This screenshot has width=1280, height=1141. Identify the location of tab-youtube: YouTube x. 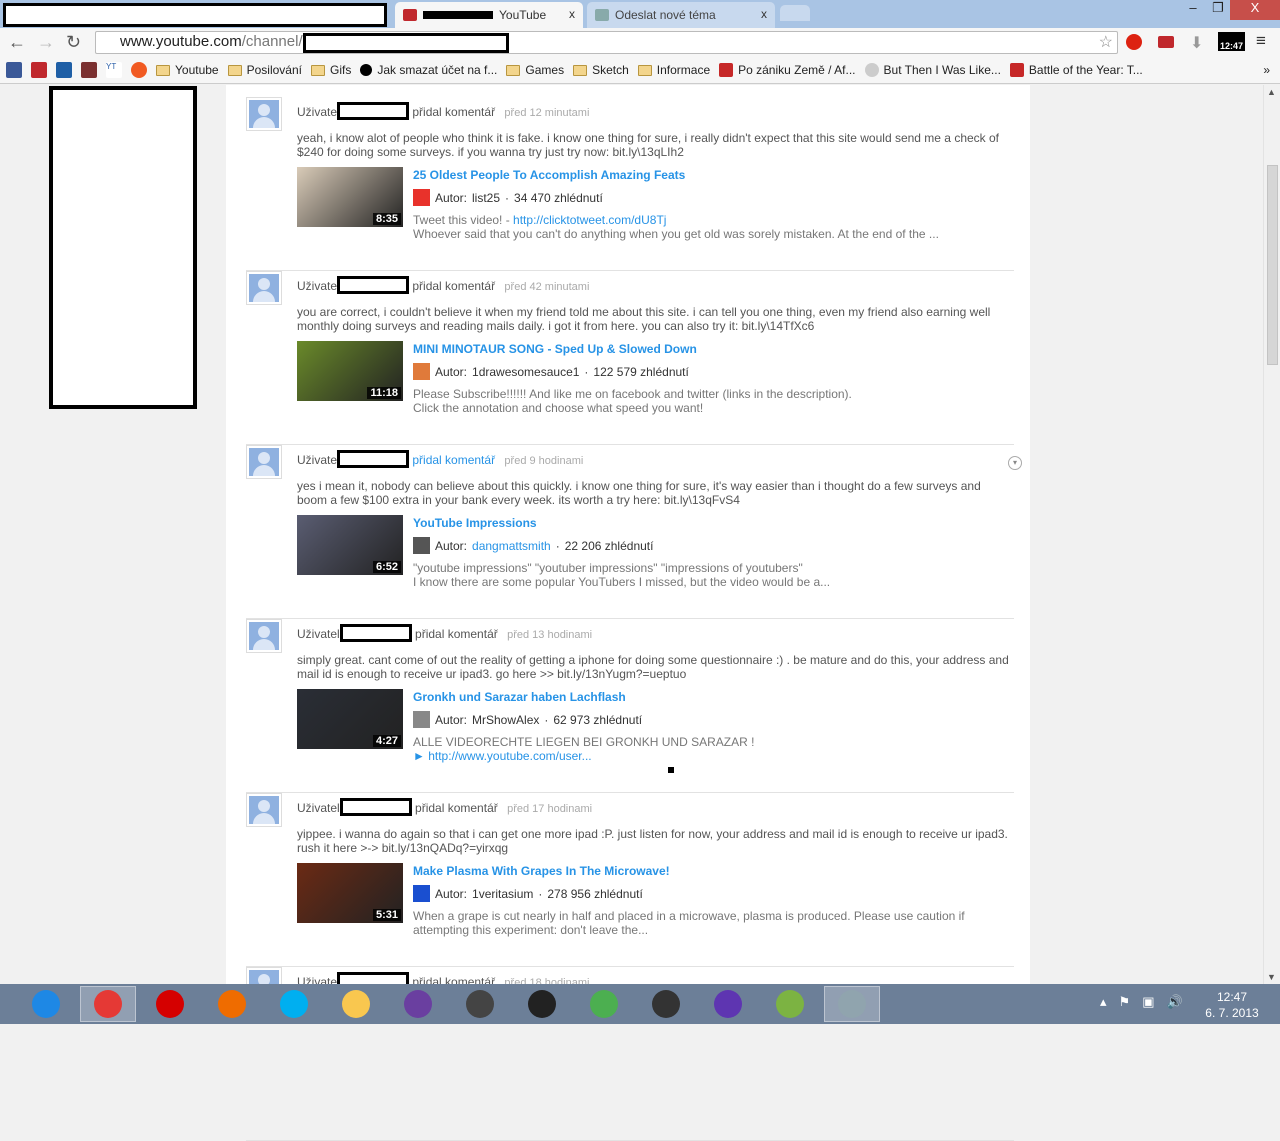
(489, 15).